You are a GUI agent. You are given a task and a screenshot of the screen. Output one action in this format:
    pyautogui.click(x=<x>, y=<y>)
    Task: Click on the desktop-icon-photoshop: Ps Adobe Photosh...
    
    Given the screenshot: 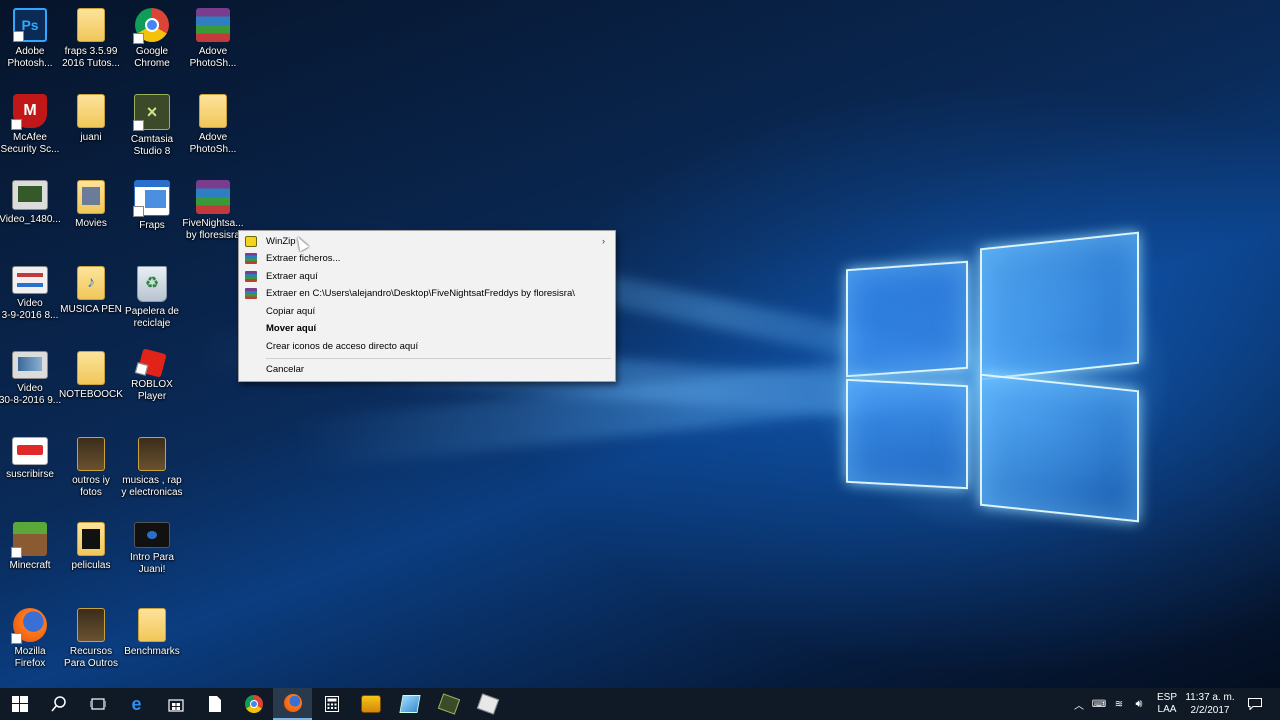 What is the action you would take?
    pyautogui.click(x=31, y=42)
    